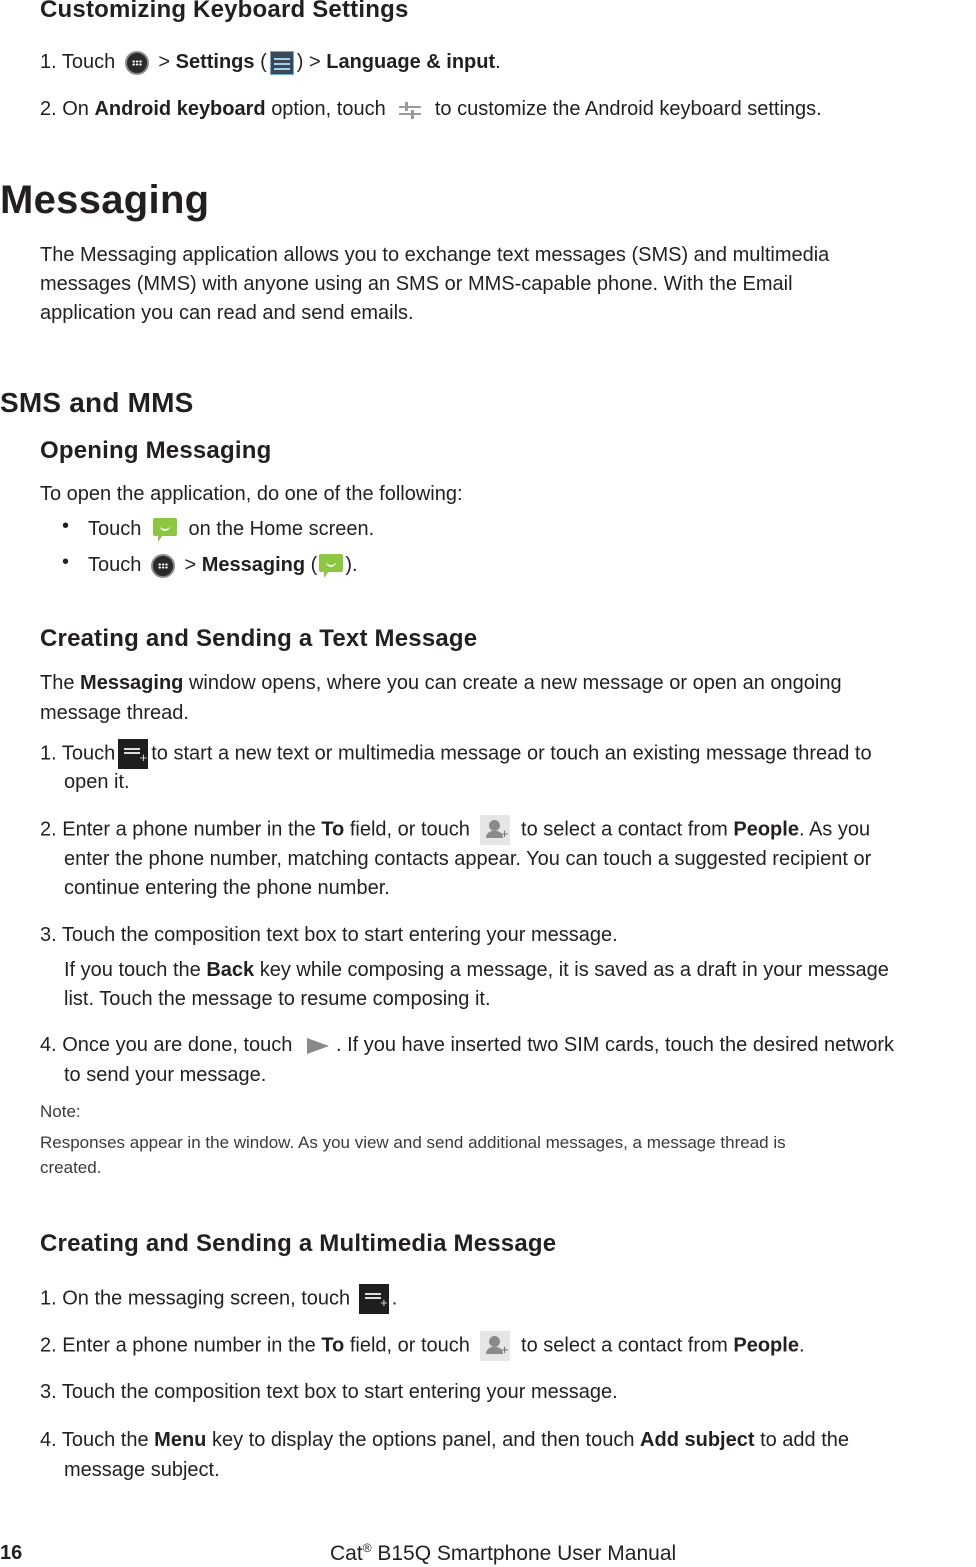 This screenshot has height=1567, width=976. What do you see at coordinates (105, 200) in the screenshot?
I see `heading-messaging: Messaging` at bounding box center [105, 200].